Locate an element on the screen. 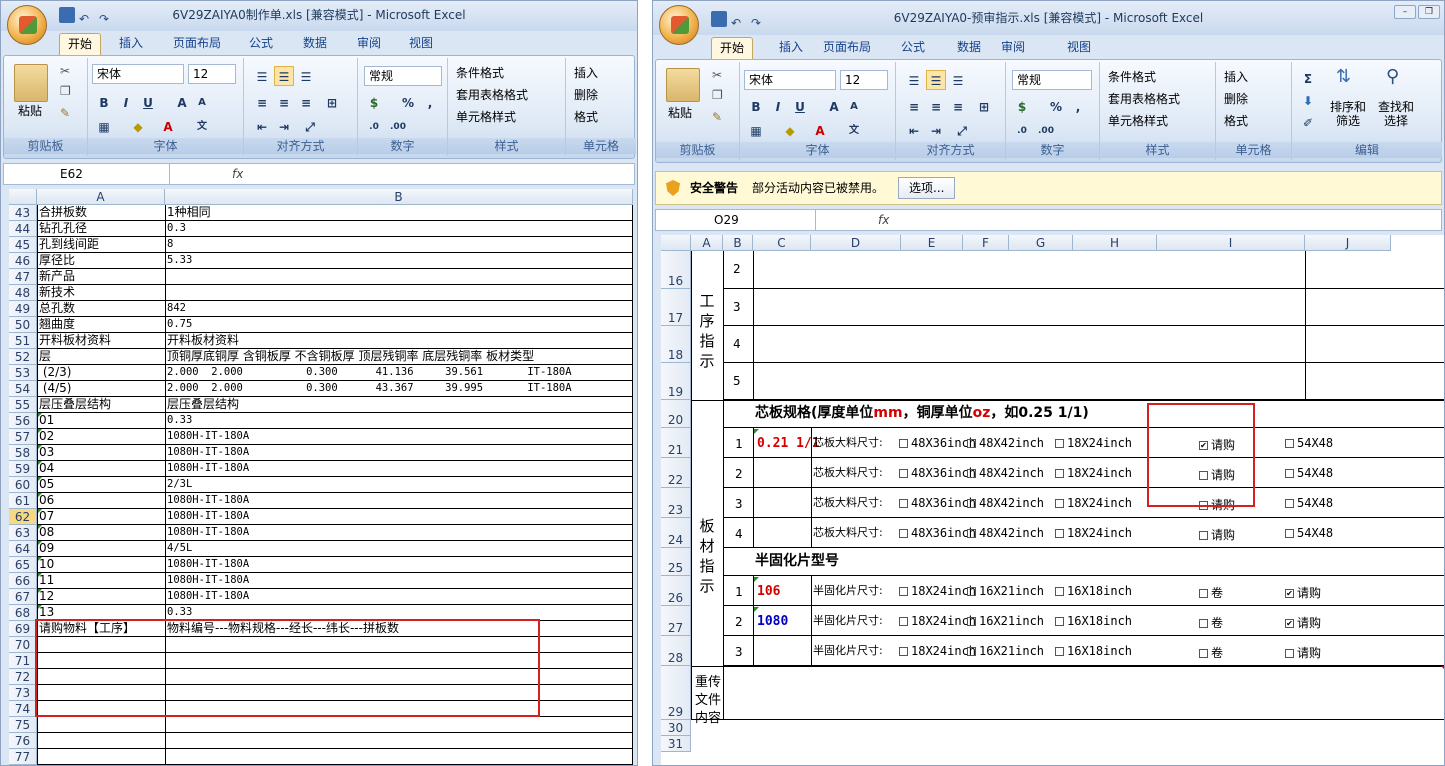  fill-color-icon: ◆ is located at coordinates (138, 126).